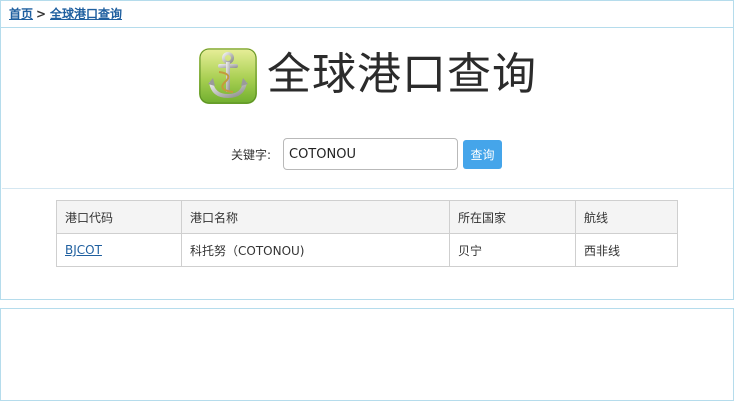  I want to click on cell-port-code: BJCOT, so click(119, 250).